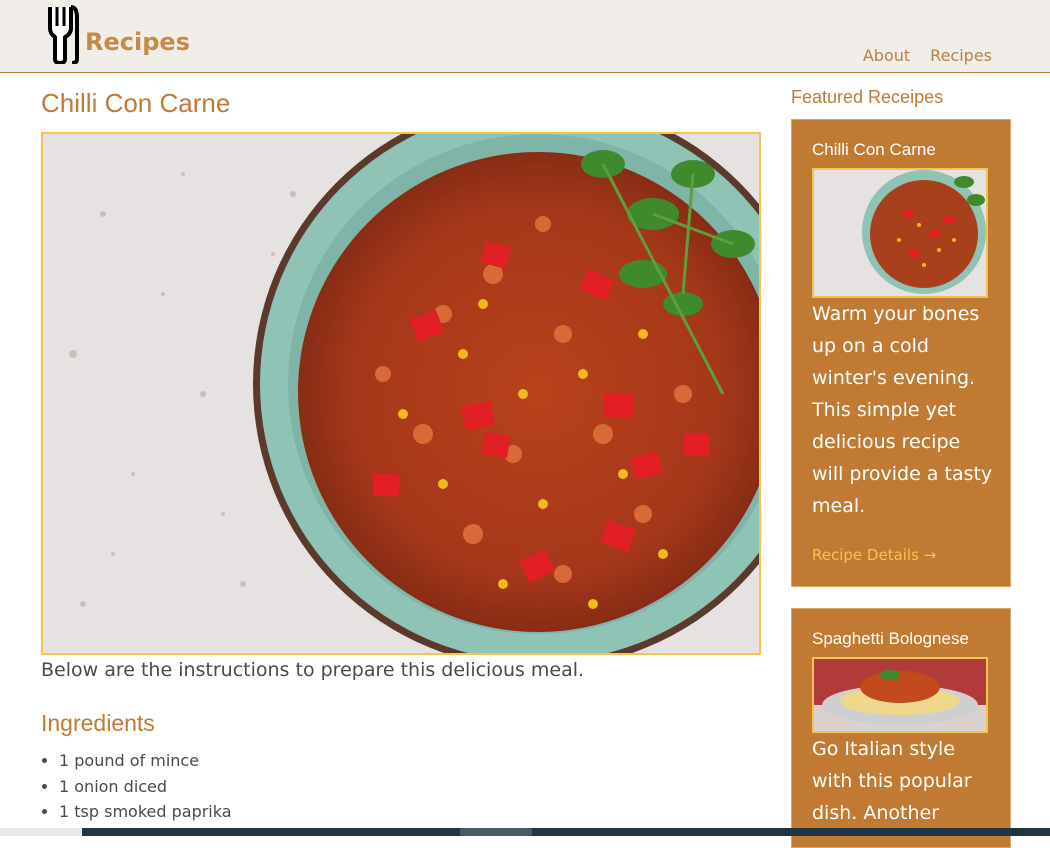  I want to click on ingredient-item: 1 pound of mince, so click(145, 763).